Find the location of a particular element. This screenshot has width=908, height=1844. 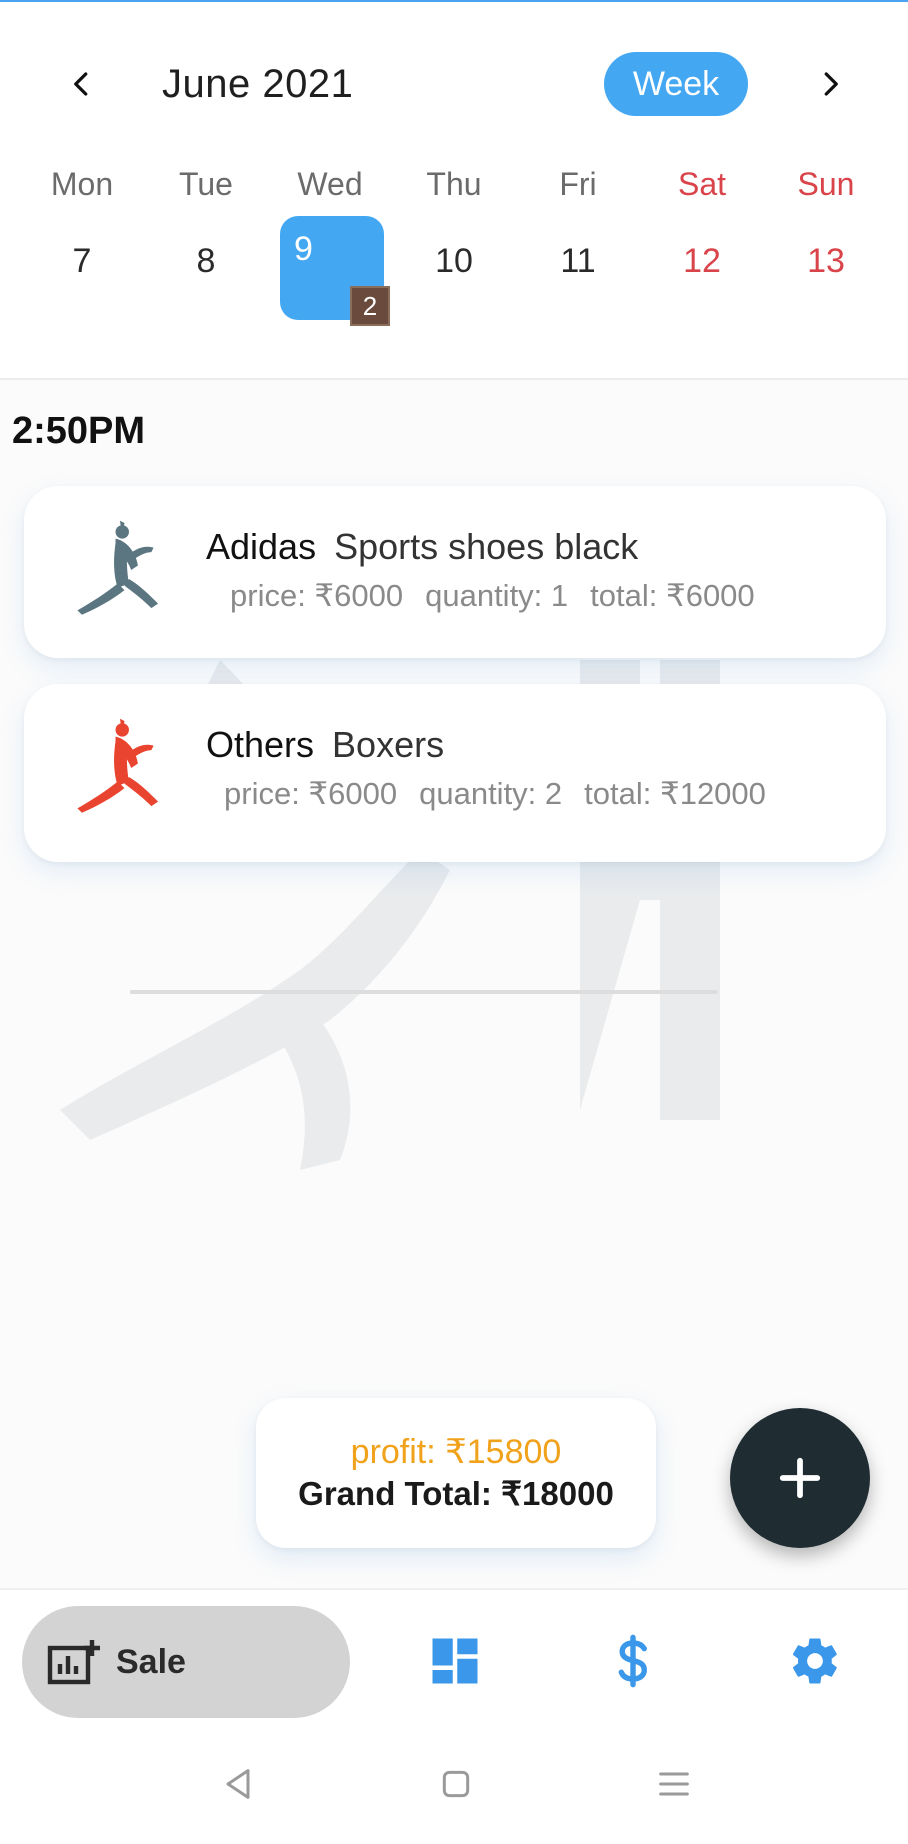

plus-icon is located at coordinates (800, 1478).